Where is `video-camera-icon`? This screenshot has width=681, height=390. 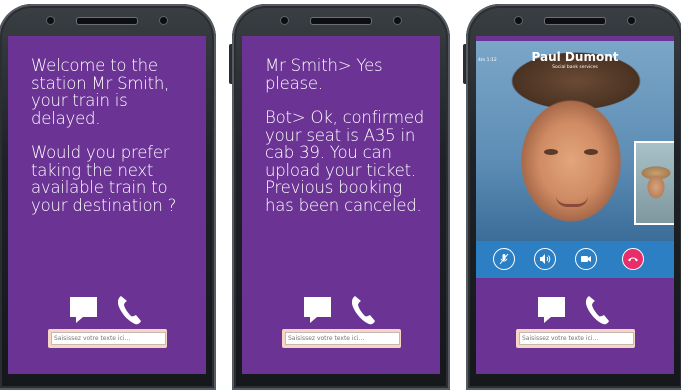 video-camera-icon is located at coordinates (586, 259).